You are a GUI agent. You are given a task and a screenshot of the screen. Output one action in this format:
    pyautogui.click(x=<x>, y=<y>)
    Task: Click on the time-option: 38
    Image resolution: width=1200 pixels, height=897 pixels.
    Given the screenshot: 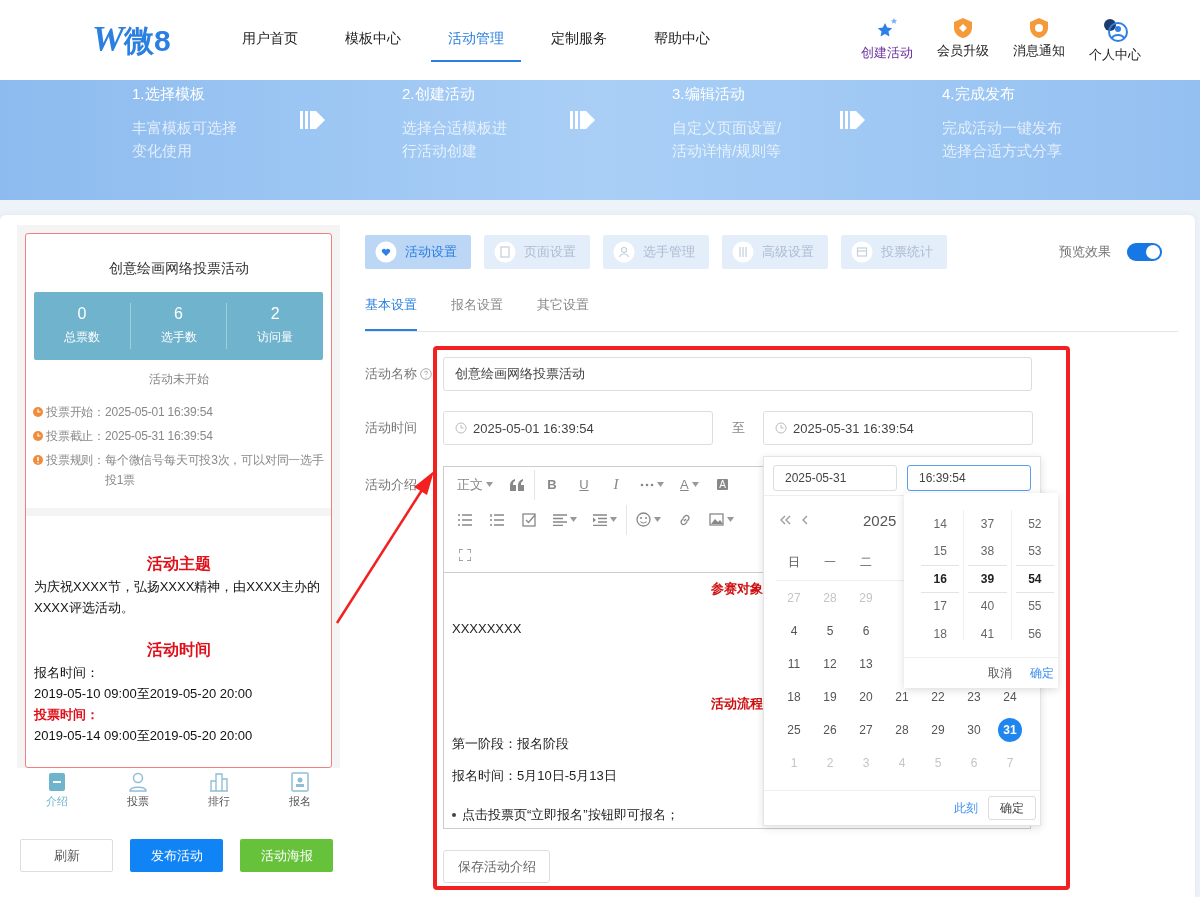 What is the action you would take?
    pyautogui.click(x=987, y=551)
    